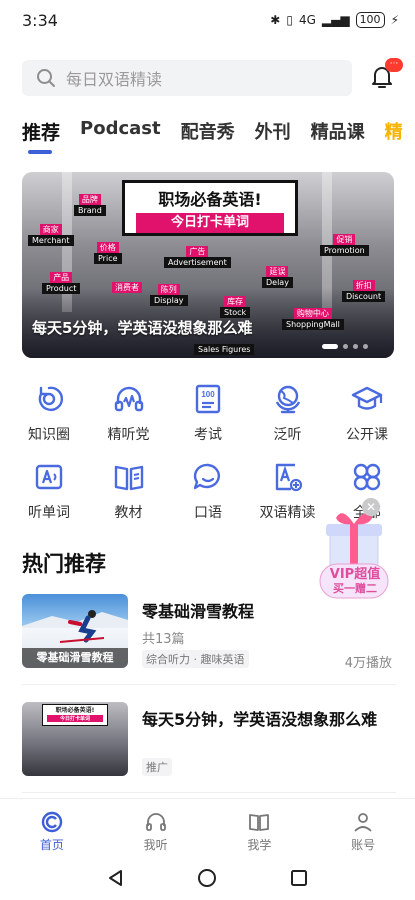 This screenshot has height=900, width=415. Describe the element at coordinates (75, 710) in the screenshot. I see `thumbnail-title: 职场必备英语!` at that location.